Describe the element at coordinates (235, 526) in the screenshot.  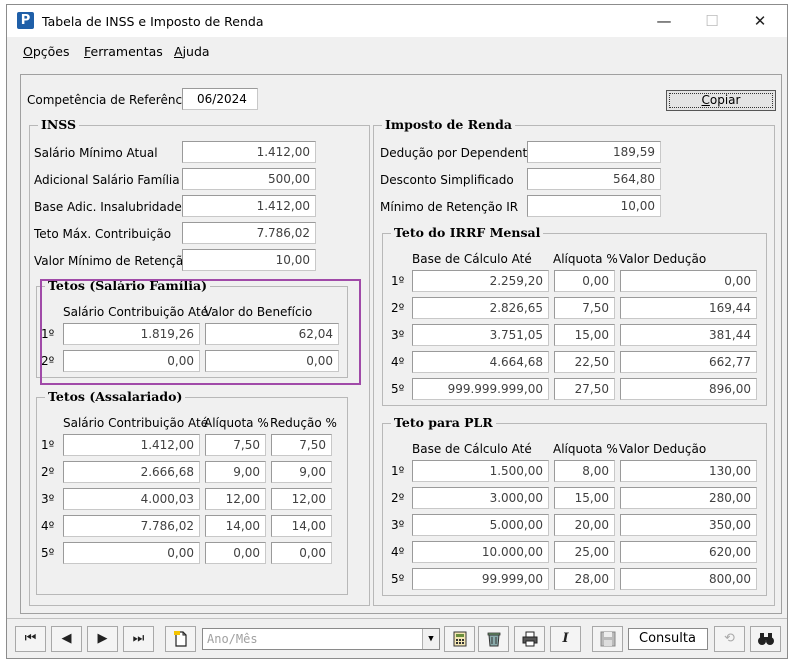
I see `assalariado-aliquota-field: 14,00` at that location.